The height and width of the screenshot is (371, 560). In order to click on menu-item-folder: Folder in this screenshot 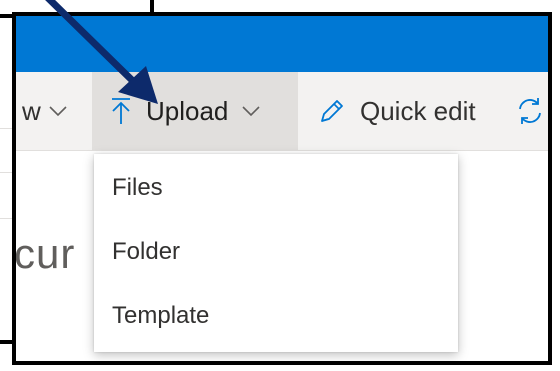, I will do `click(276, 252)`.